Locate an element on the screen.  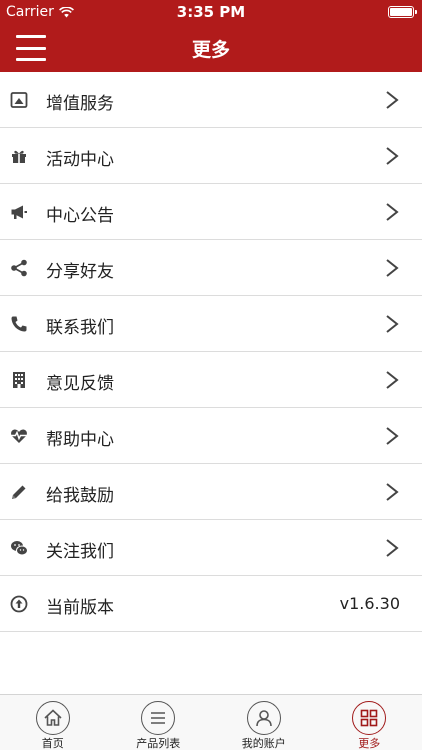
battery-icon is located at coordinates (402, 12).